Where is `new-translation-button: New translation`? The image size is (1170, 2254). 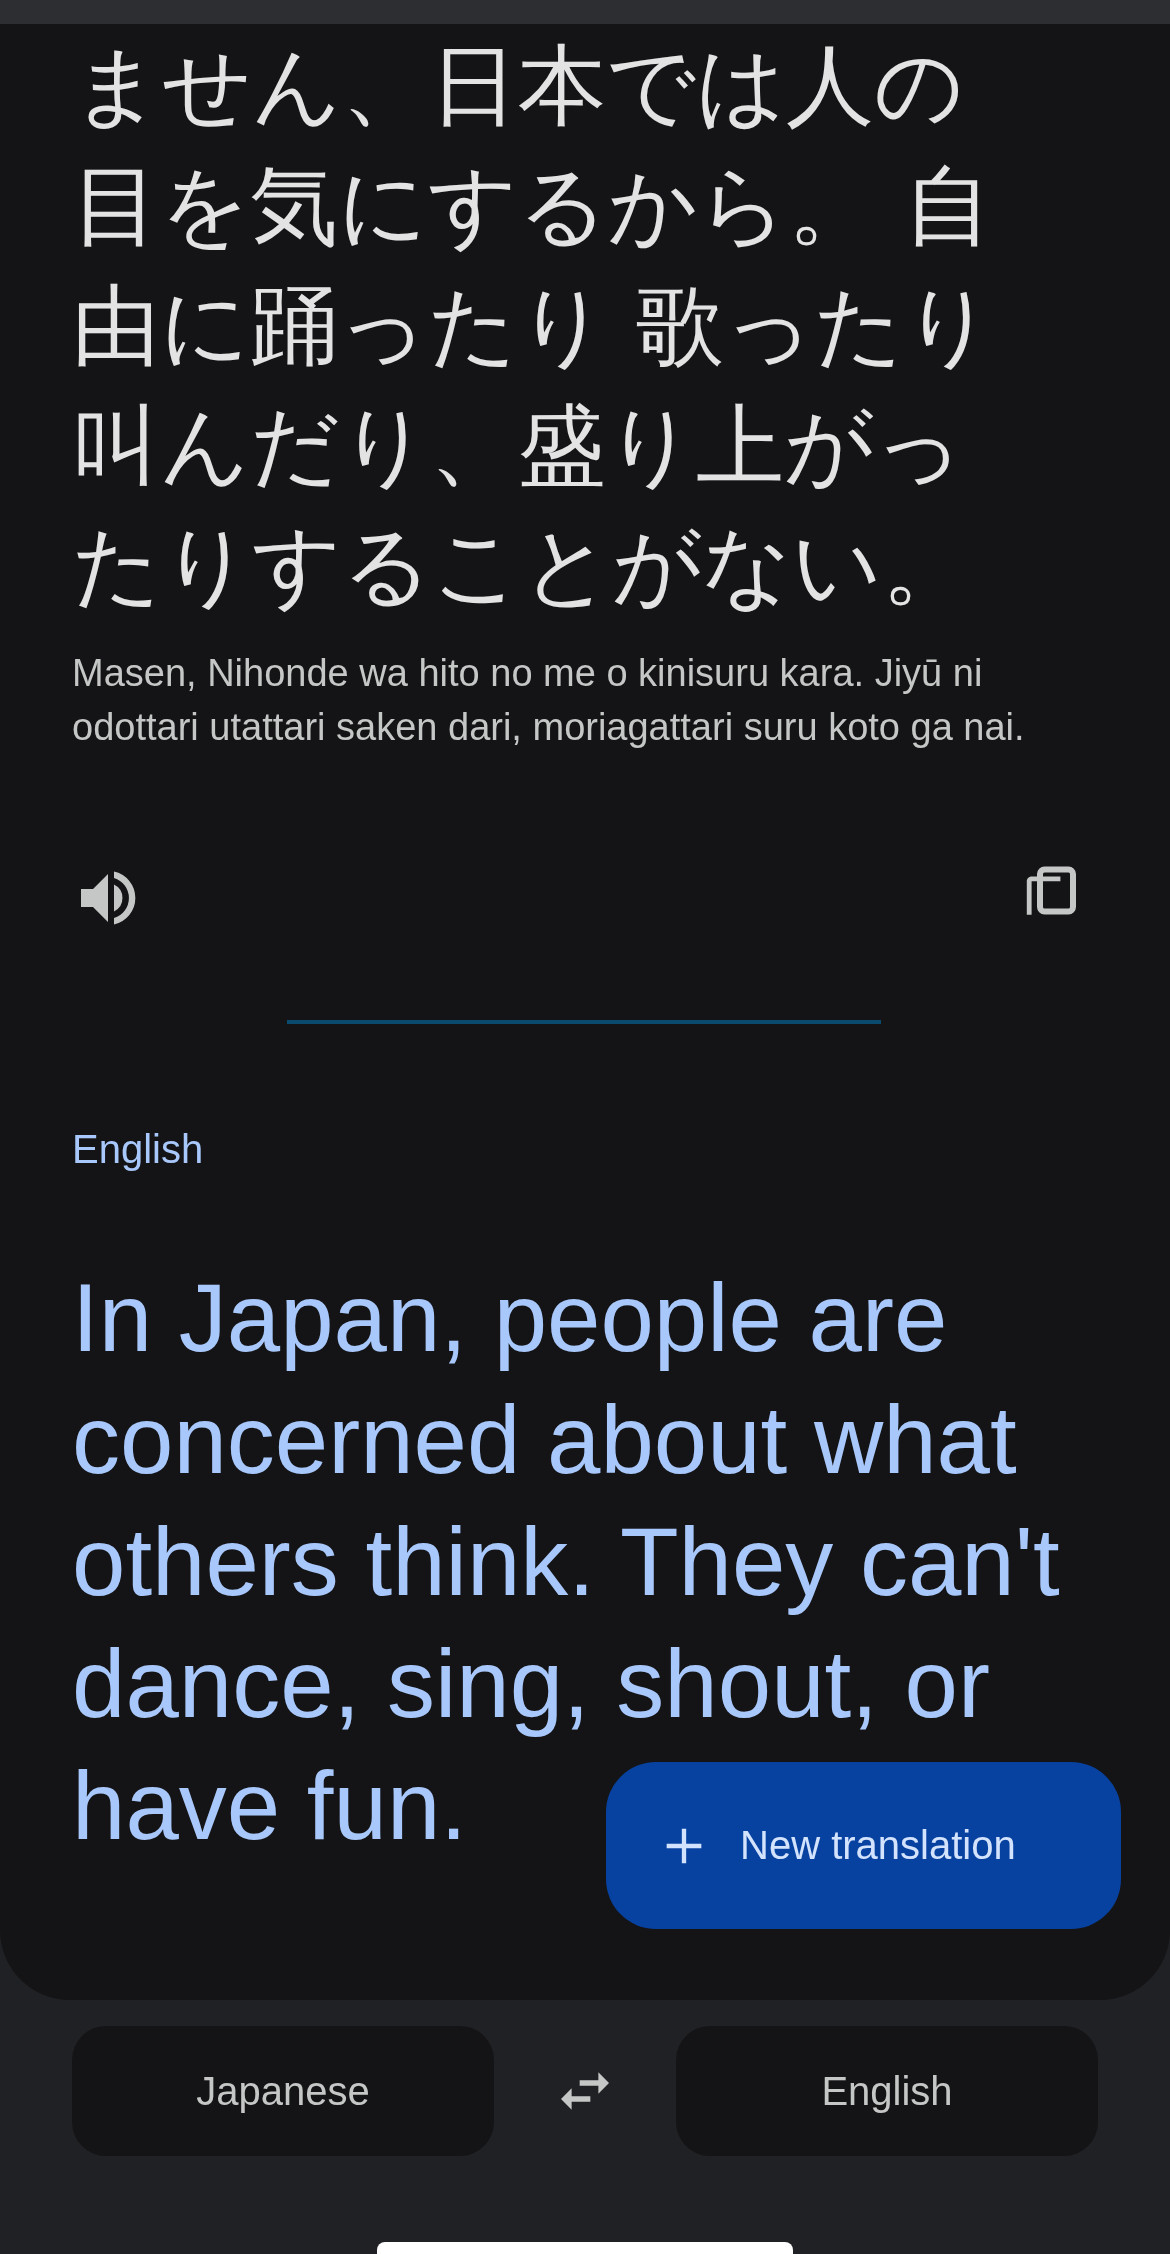 new-translation-button: New translation is located at coordinates (863, 1845).